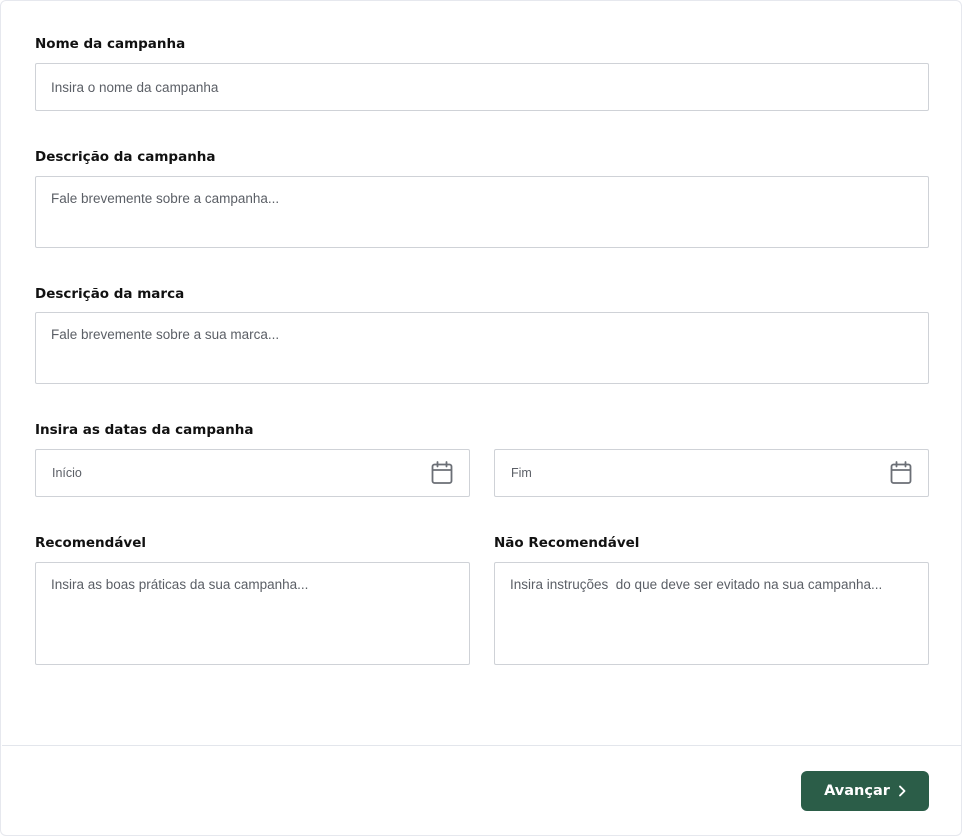 The width and height of the screenshot is (962, 836). I want to click on chevron-right-icon, so click(902, 791).